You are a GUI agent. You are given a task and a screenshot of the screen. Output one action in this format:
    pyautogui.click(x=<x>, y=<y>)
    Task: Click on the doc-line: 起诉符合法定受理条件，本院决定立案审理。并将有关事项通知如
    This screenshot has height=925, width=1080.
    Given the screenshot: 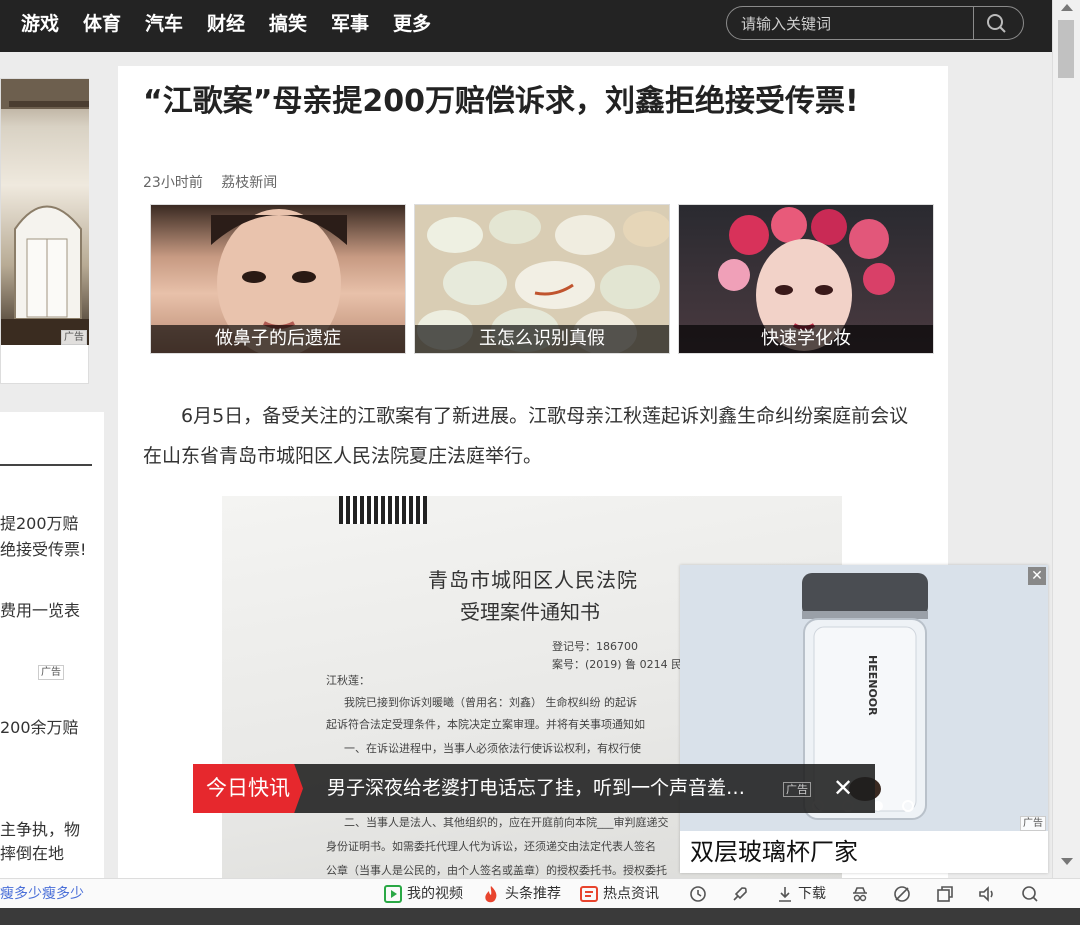 What is the action you would take?
    pyautogui.click(x=485, y=724)
    